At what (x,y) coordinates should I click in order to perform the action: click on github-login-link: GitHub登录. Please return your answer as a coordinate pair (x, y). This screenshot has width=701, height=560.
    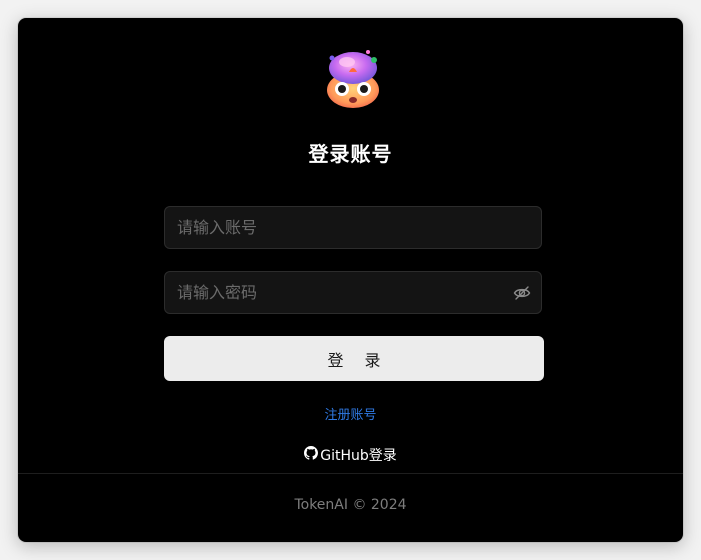
    Looking at the image, I should click on (350, 455).